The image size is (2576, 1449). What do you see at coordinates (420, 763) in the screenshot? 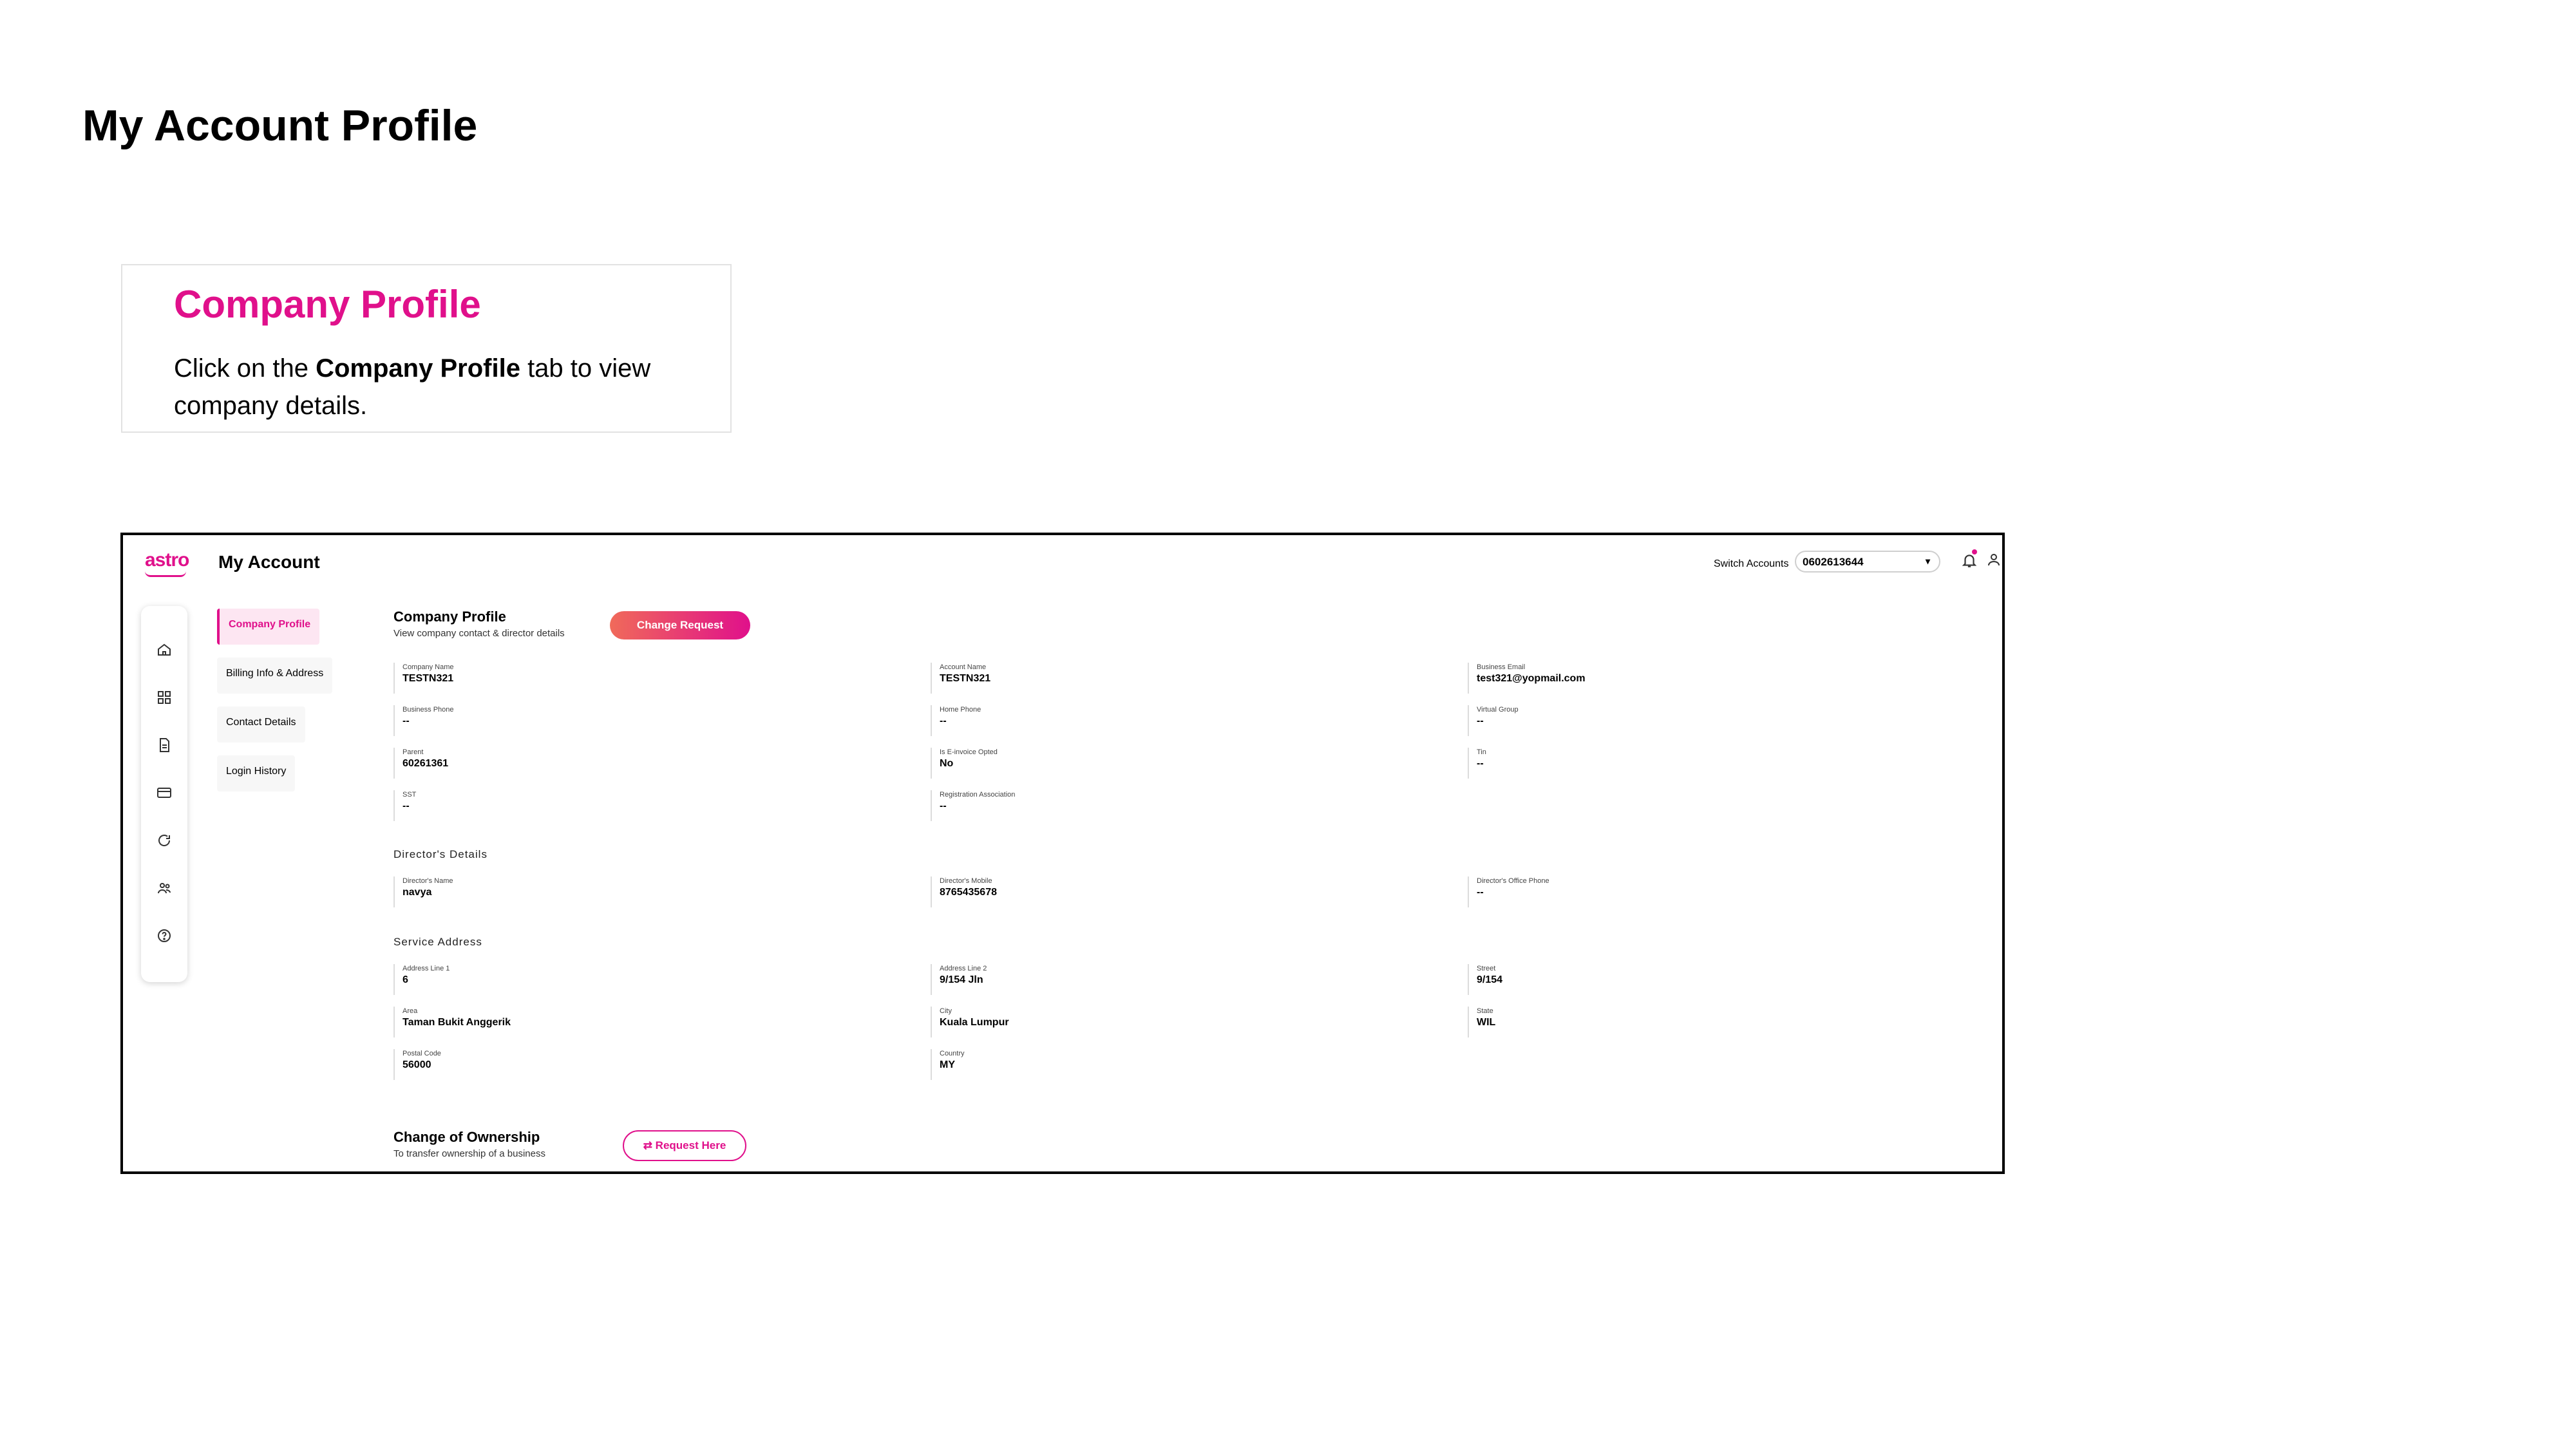
I see `field-parent: Parent 60261361` at bounding box center [420, 763].